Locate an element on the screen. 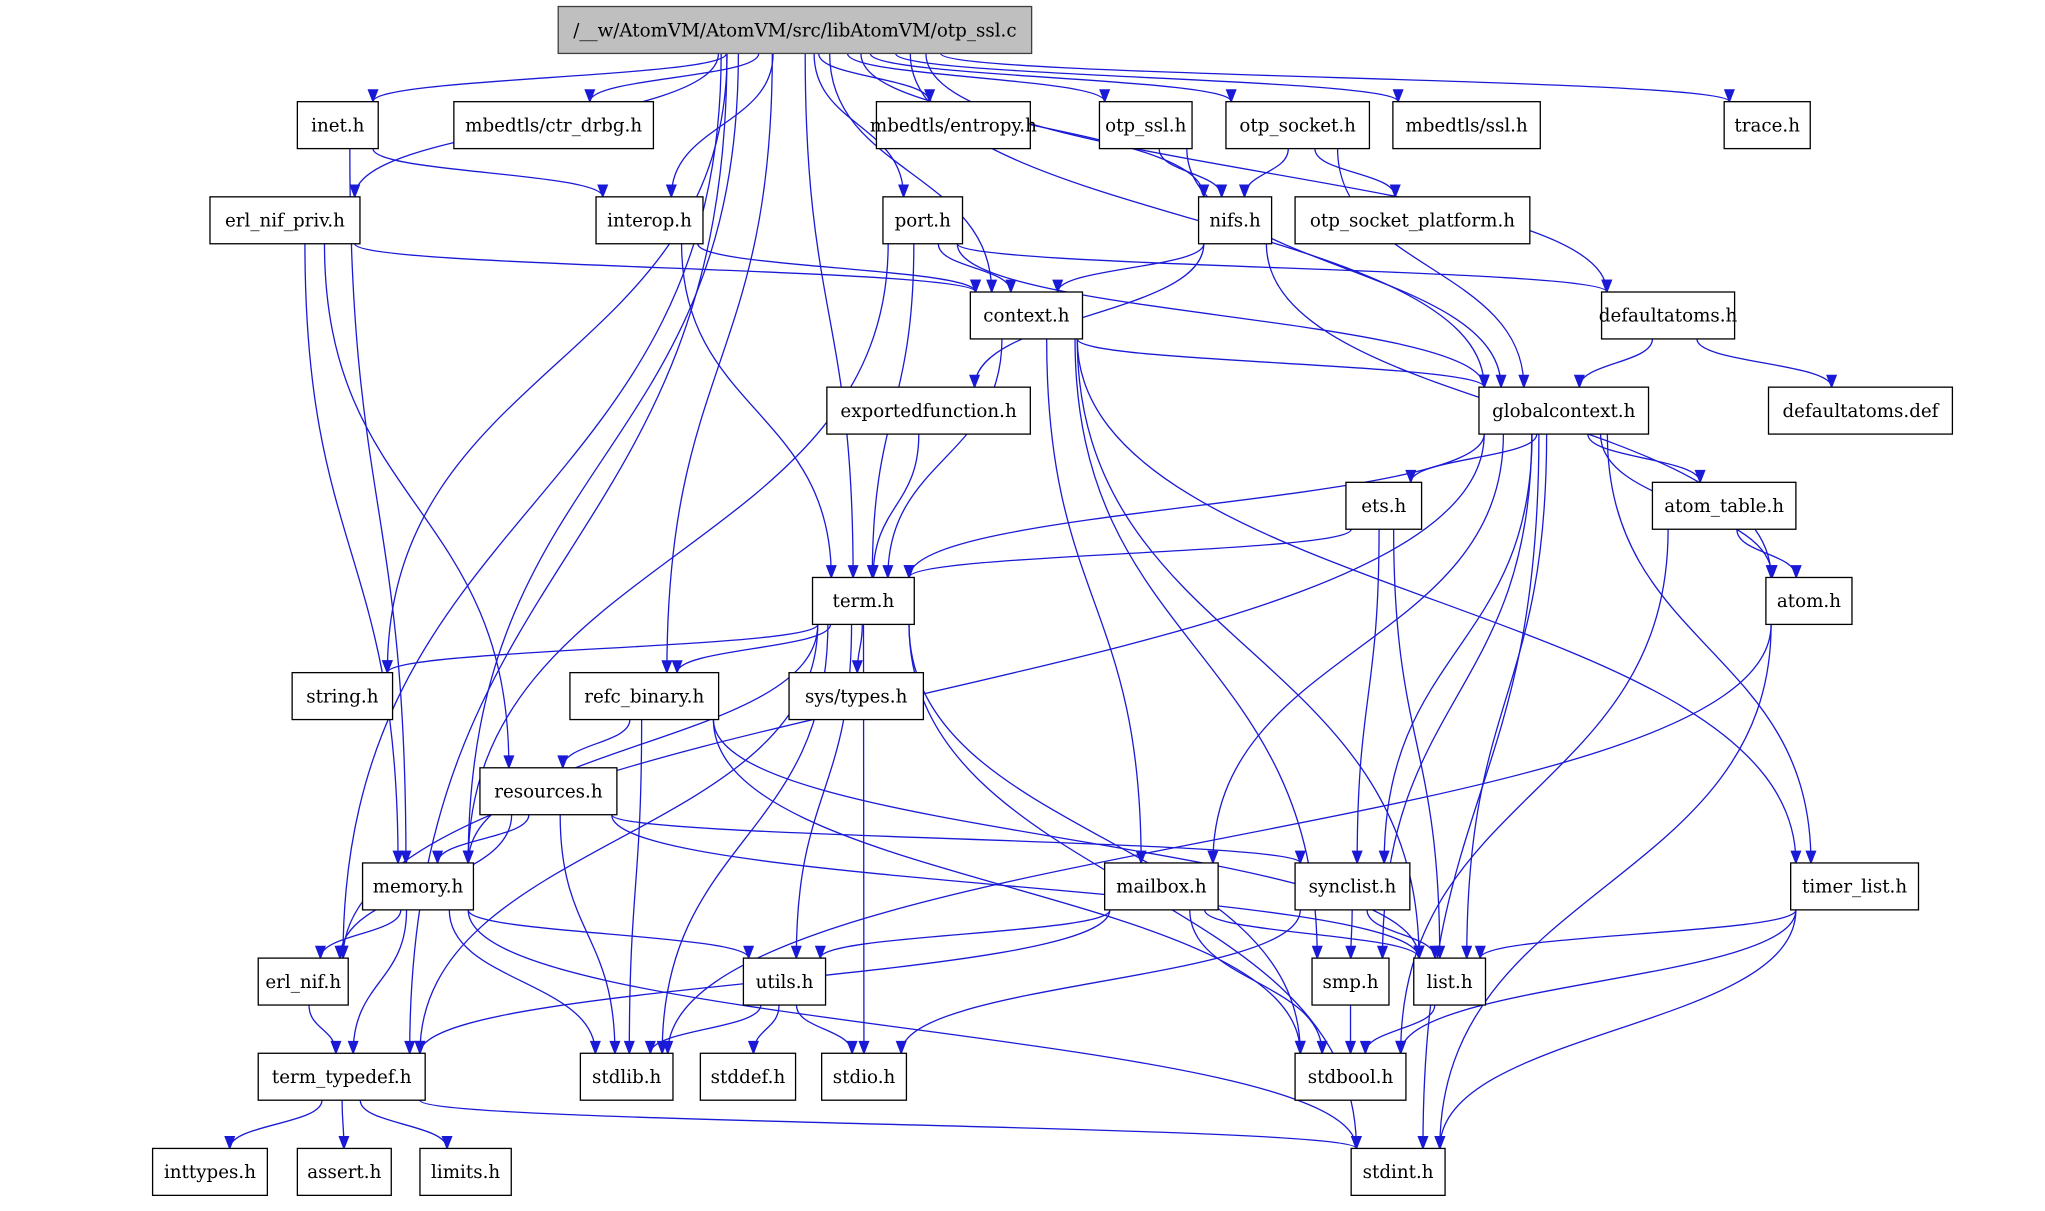  header-node-globalcontext: globalcontext.h is located at coordinates (1564, 410).